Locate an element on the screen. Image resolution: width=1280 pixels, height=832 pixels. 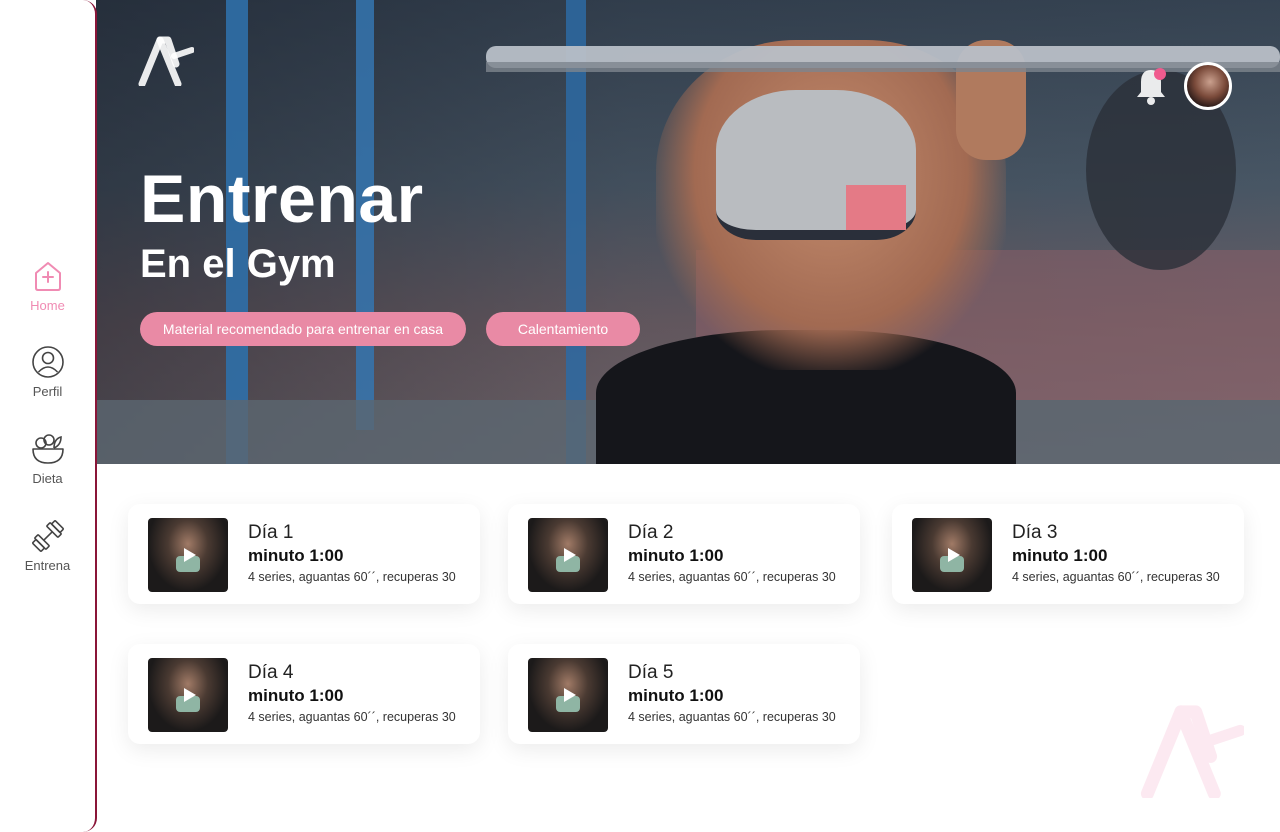
profile-icon is located at coordinates (47, 362).